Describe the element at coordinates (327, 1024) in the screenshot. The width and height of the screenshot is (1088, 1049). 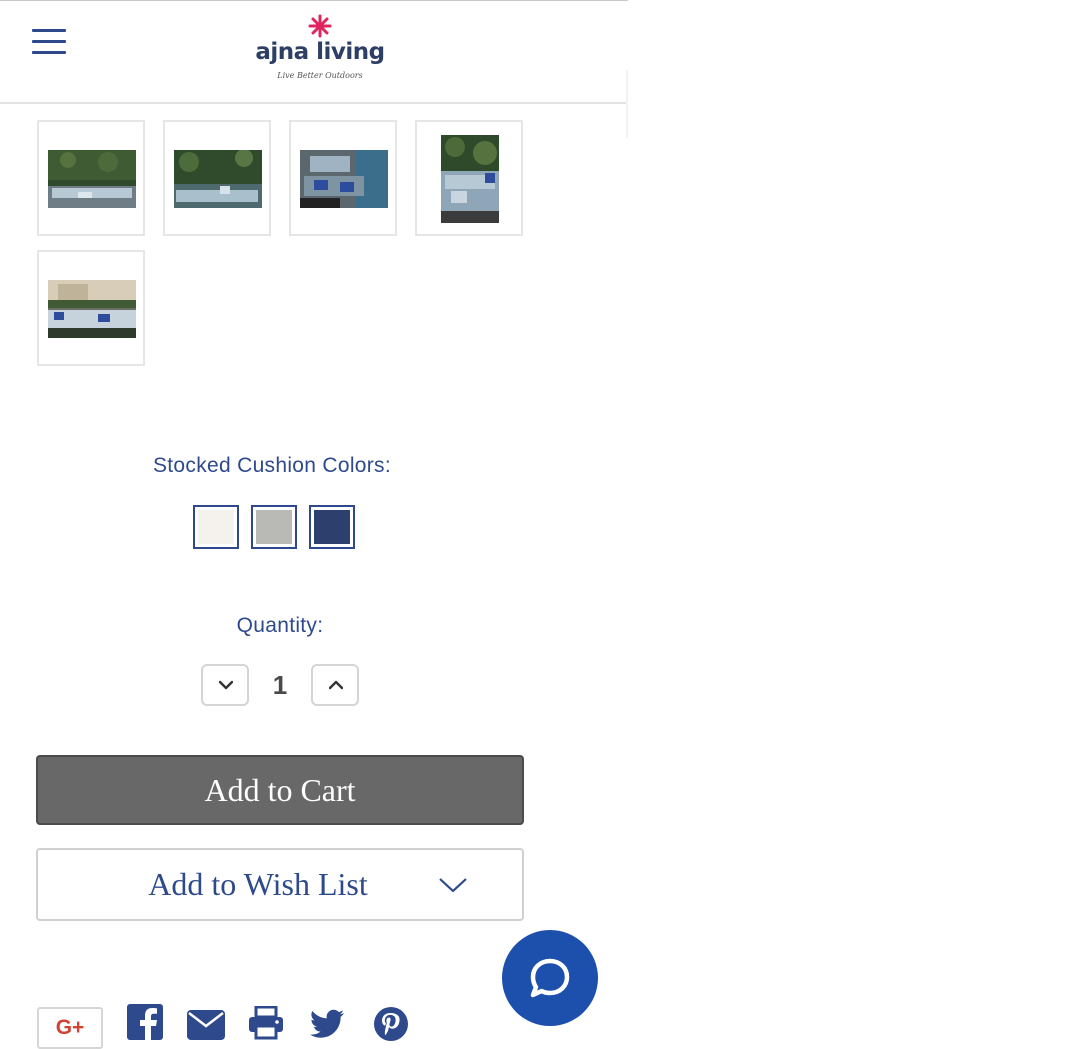
I see `twitter-icon` at that location.